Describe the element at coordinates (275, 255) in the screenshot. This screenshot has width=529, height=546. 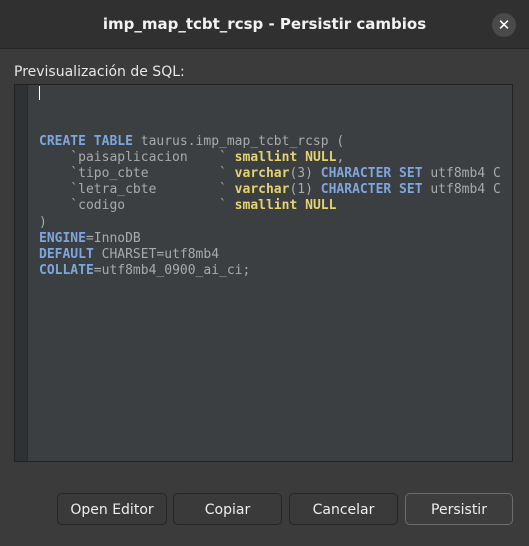
I see `sql-line: DEFAULT CHARSET=utf8mb4` at that location.